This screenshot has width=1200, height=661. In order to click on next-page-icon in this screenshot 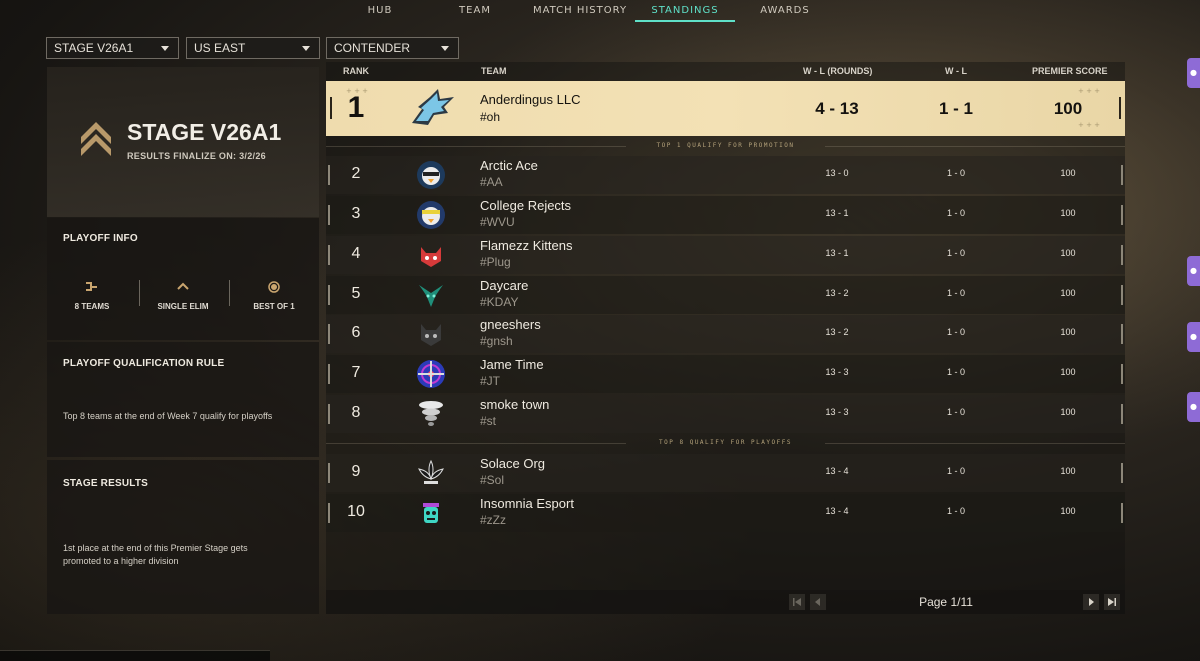, I will do `click(1091, 602)`.